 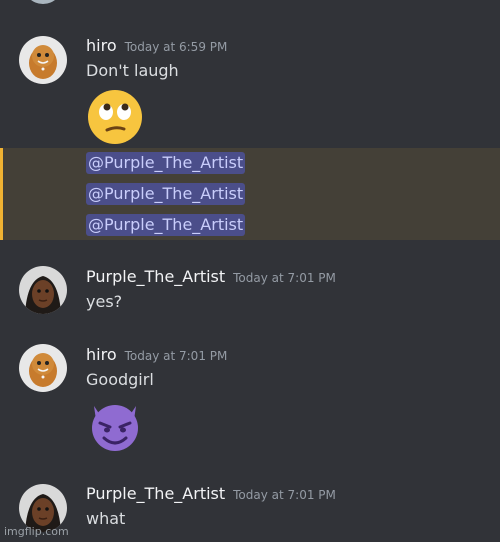 I want to click on timestamp: Today at 6:59 PM, so click(x=176, y=47).